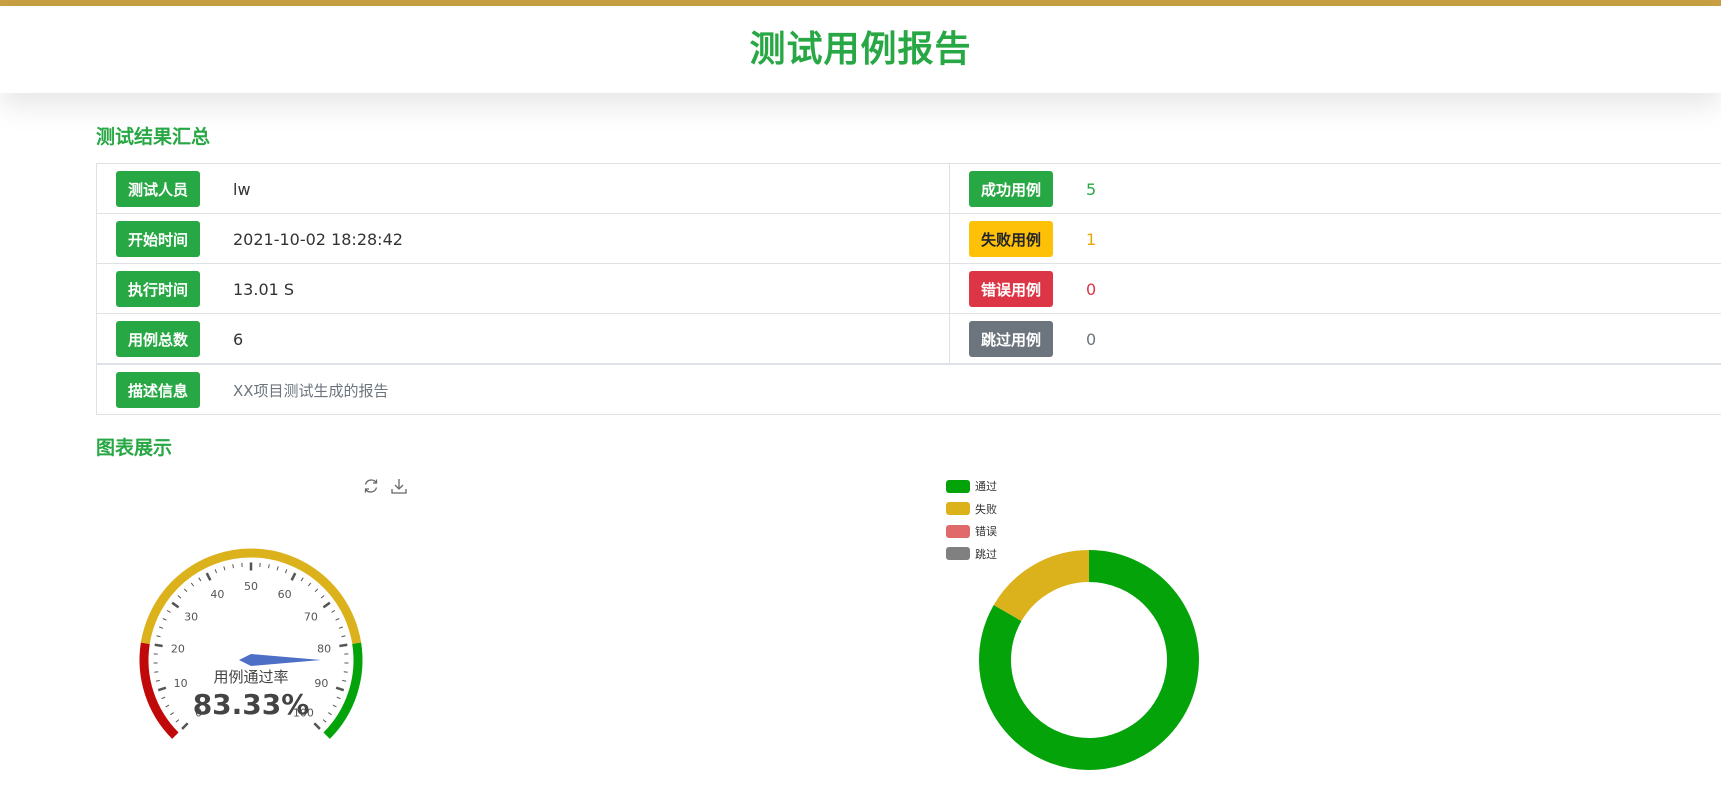 This screenshot has width=1721, height=812. What do you see at coordinates (251, 643) in the screenshot?
I see `pass-rate-gauge: 0102030405060708090100 用例通过率 83.33%` at bounding box center [251, 643].